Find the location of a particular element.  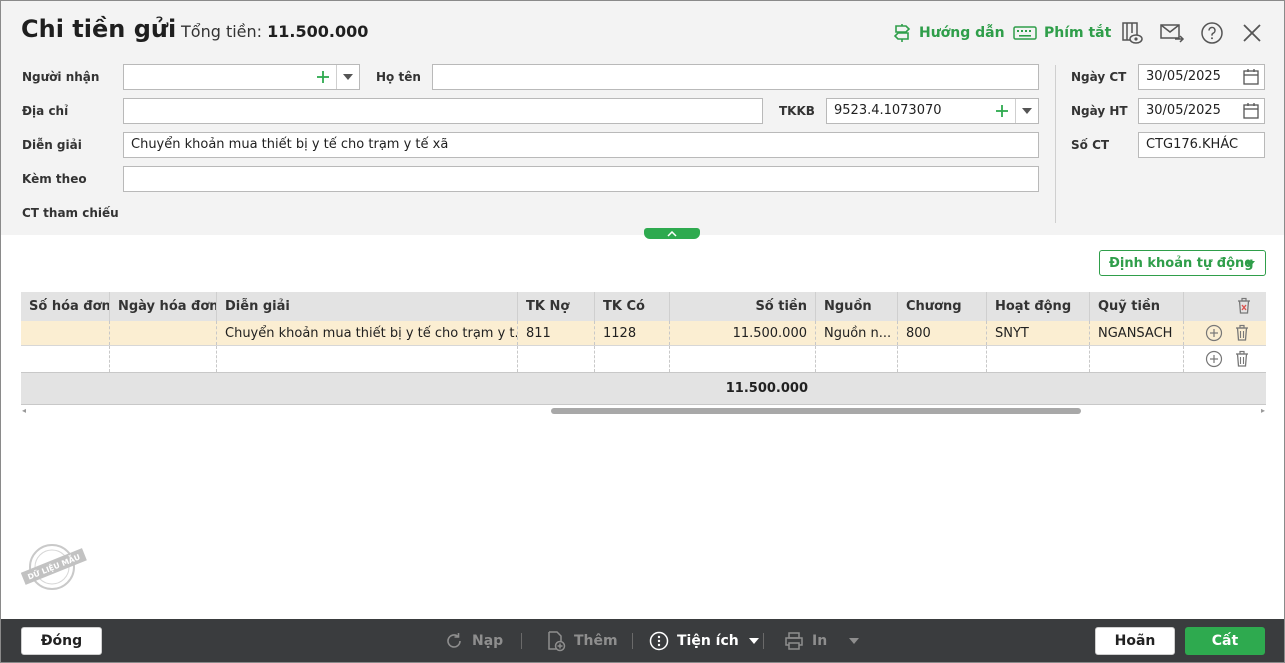

cancel-button: Hoãn is located at coordinates (1135, 641).